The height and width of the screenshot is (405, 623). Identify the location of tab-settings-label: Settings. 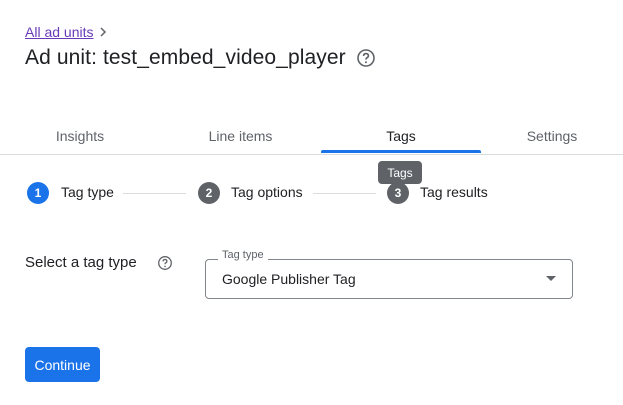
(552, 136).